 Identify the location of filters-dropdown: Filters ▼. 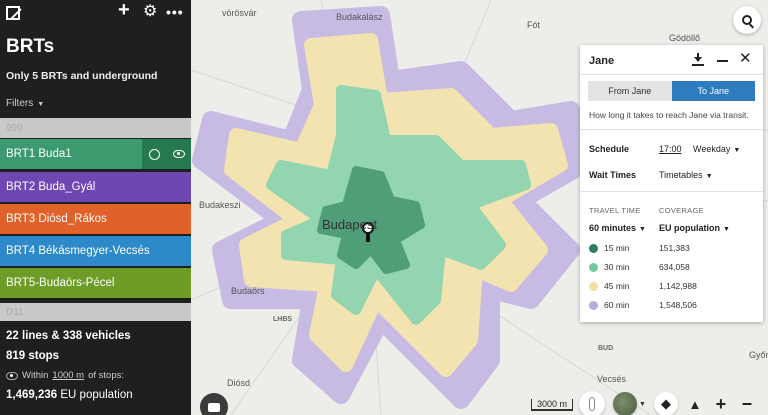
(25, 103).